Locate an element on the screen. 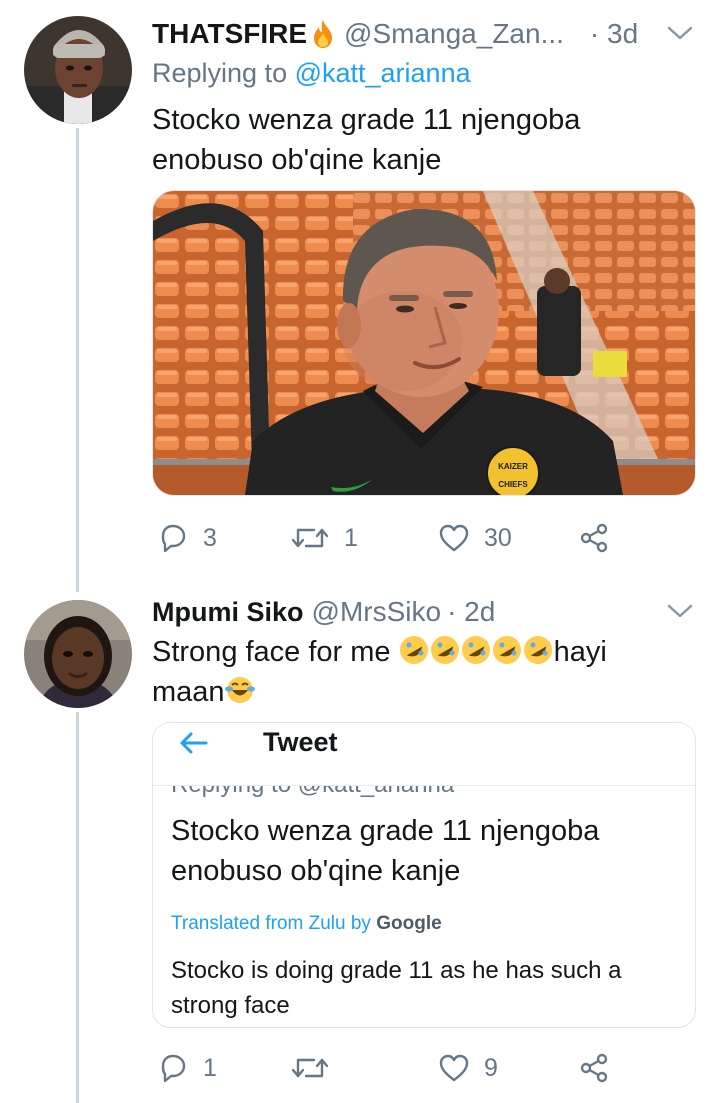 The width and height of the screenshot is (720, 1103). tweet2-time: · 2d is located at coordinates (471, 612).